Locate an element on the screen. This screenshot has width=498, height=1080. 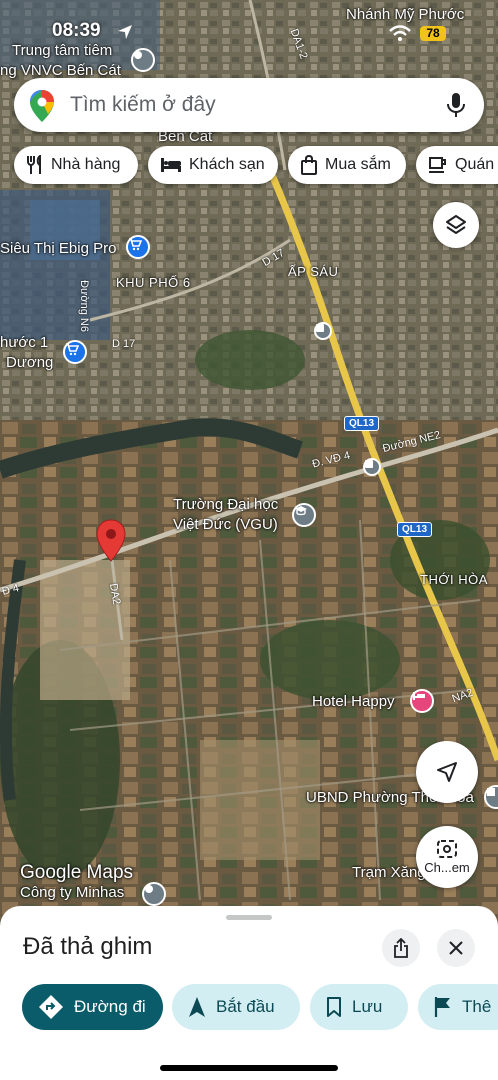
road-label-duong-n6: Đường N6 is located at coordinates (83, 306).